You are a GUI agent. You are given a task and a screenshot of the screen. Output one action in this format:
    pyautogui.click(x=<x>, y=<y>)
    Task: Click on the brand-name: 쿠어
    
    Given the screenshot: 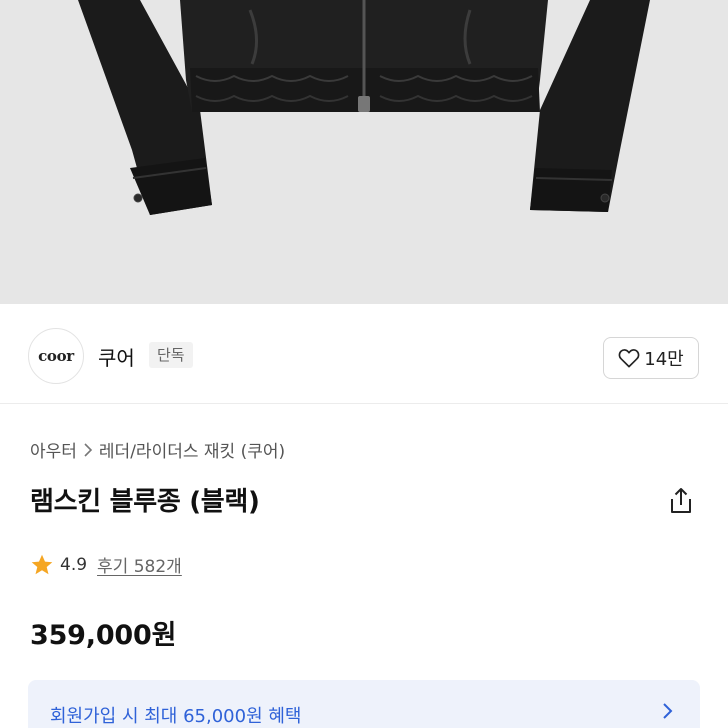 What is the action you would take?
    pyautogui.click(x=116, y=356)
    